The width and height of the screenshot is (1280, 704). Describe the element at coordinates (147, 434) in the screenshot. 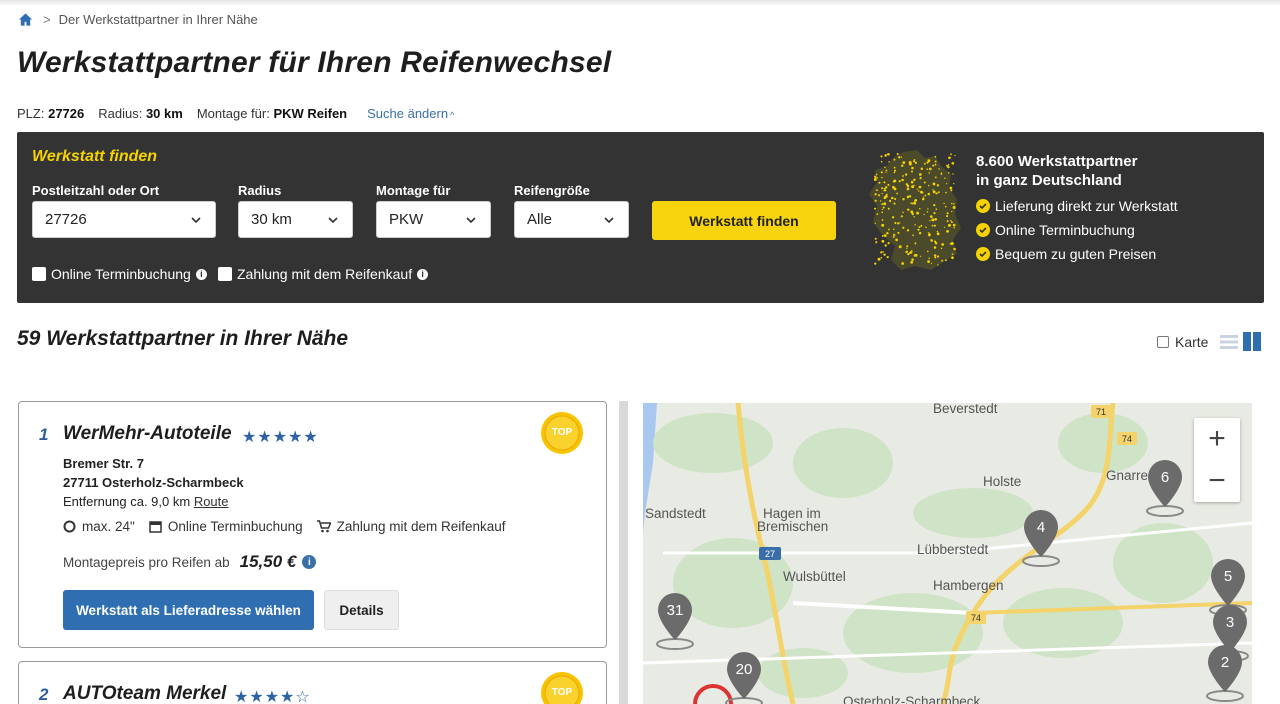

I see `workshop-name: WerMehr-Autoteile` at that location.